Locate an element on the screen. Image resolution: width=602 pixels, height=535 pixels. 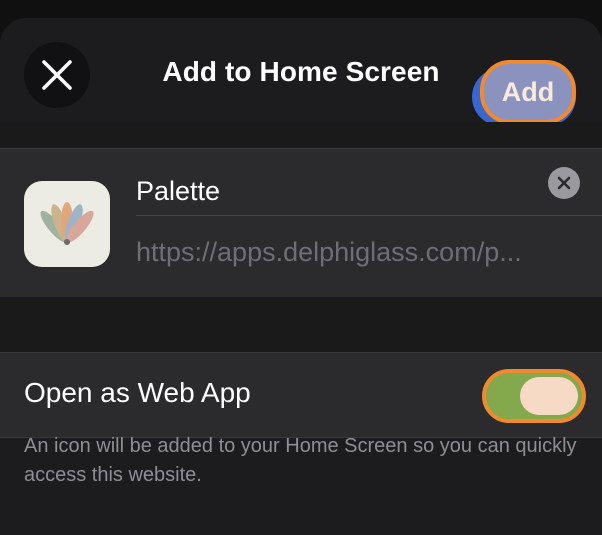
palette-fan-icon is located at coordinates (67, 223).